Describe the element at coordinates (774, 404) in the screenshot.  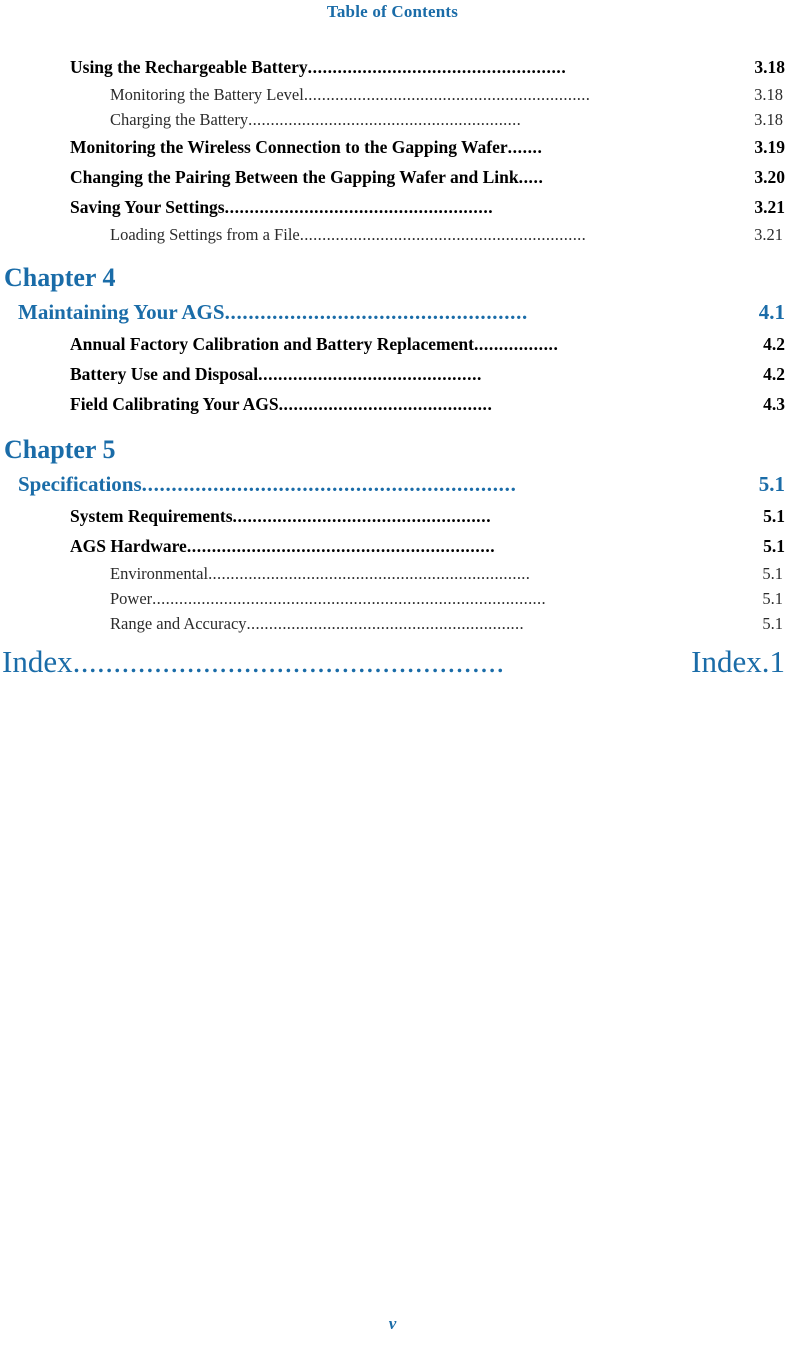
I see `toc-entry-page: 4.3` at that location.